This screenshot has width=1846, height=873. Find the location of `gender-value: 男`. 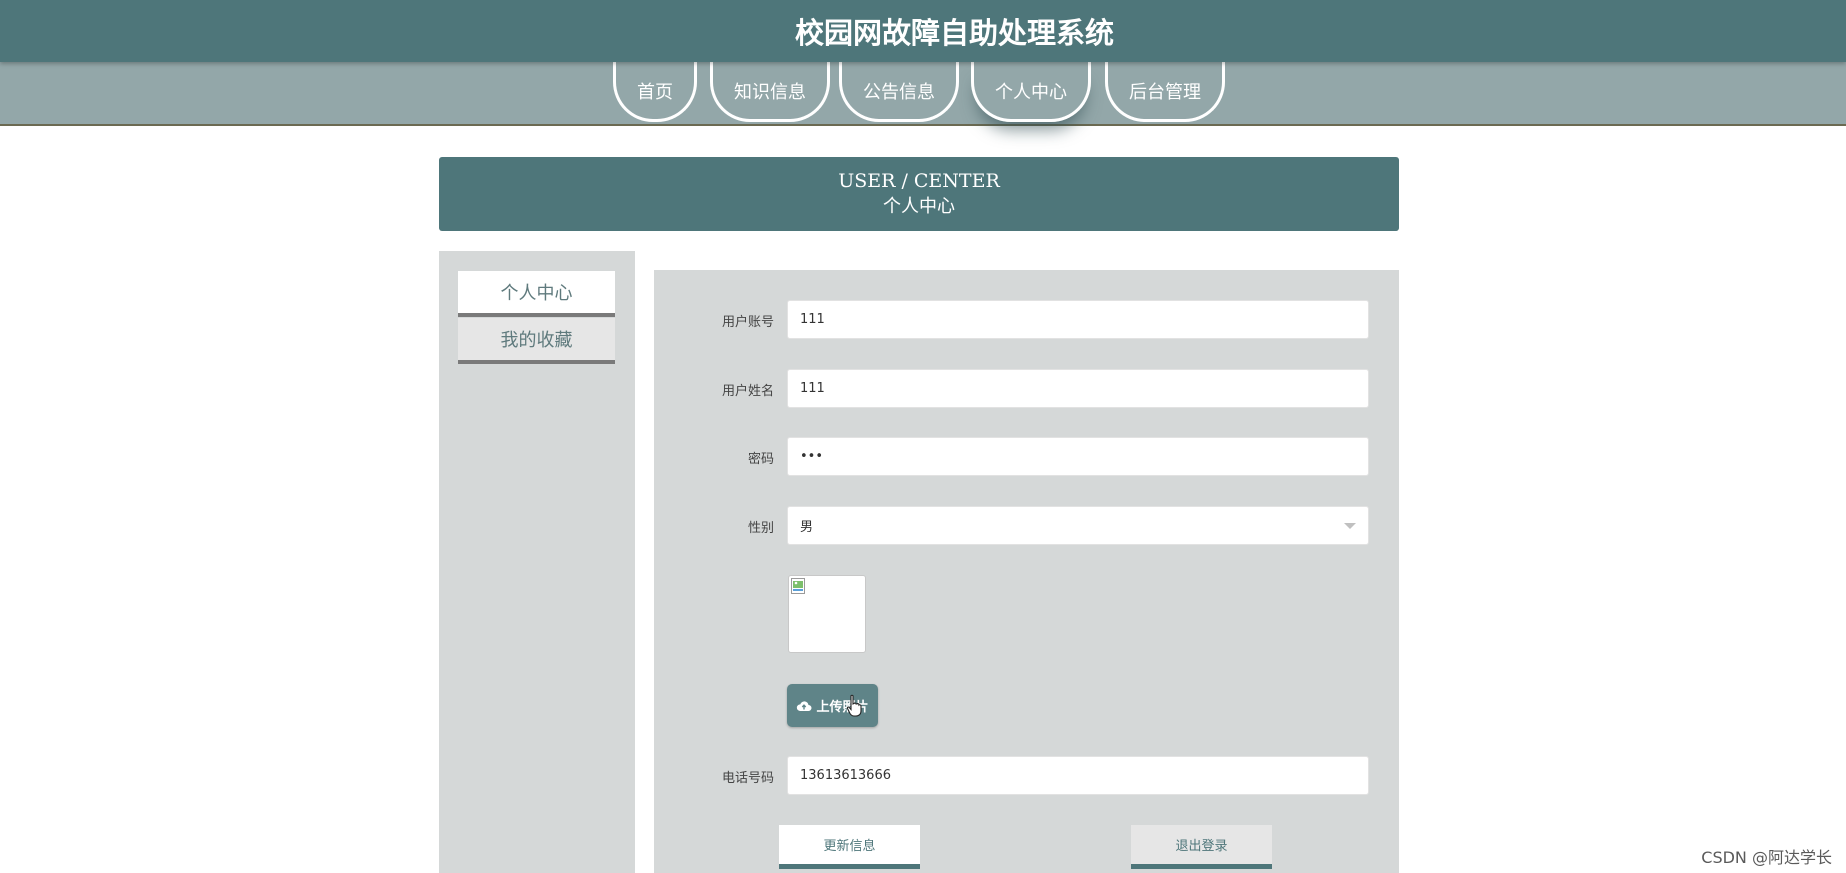

gender-value: 男 is located at coordinates (807, 527).